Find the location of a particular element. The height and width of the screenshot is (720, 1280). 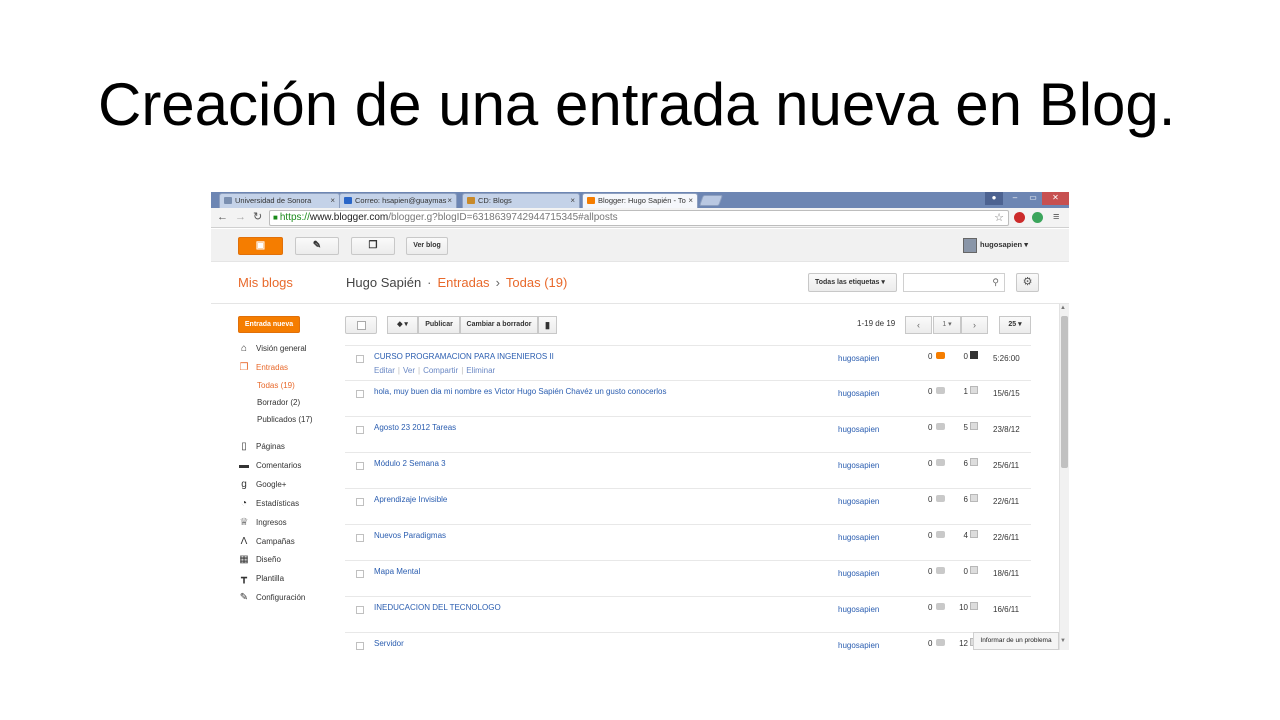

sidebar-item-pages: ▯ Páginas is located at coordinates (261, 447).